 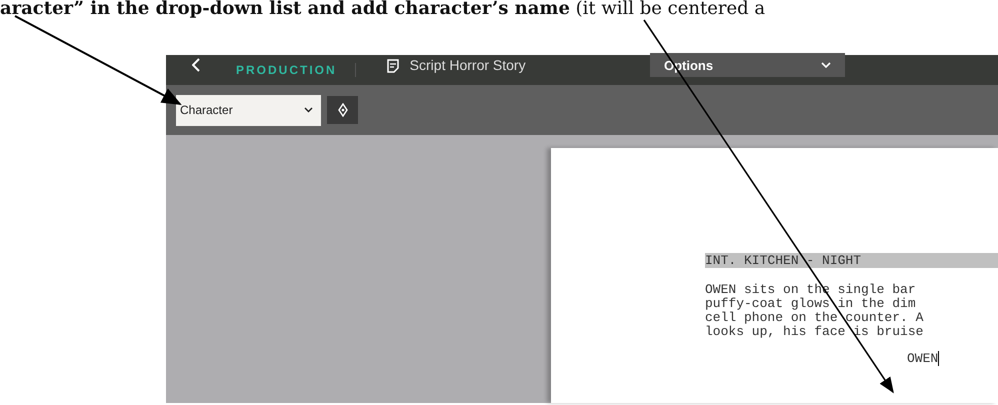 What do you see at coordinates (248, 110) in the screenshot?
I see `element-type-dropdown: Character` at bounding box center [248, 110].